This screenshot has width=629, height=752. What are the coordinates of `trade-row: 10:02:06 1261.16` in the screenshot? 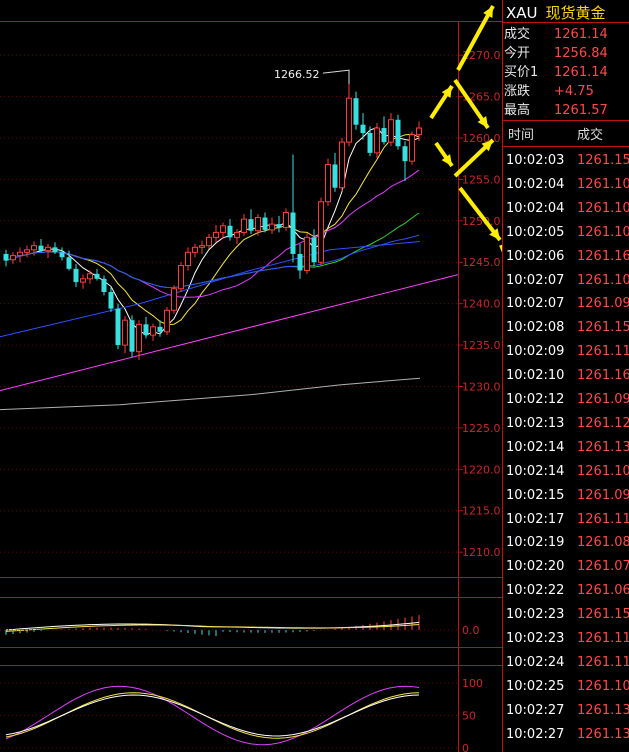 It's located at (565, 257).